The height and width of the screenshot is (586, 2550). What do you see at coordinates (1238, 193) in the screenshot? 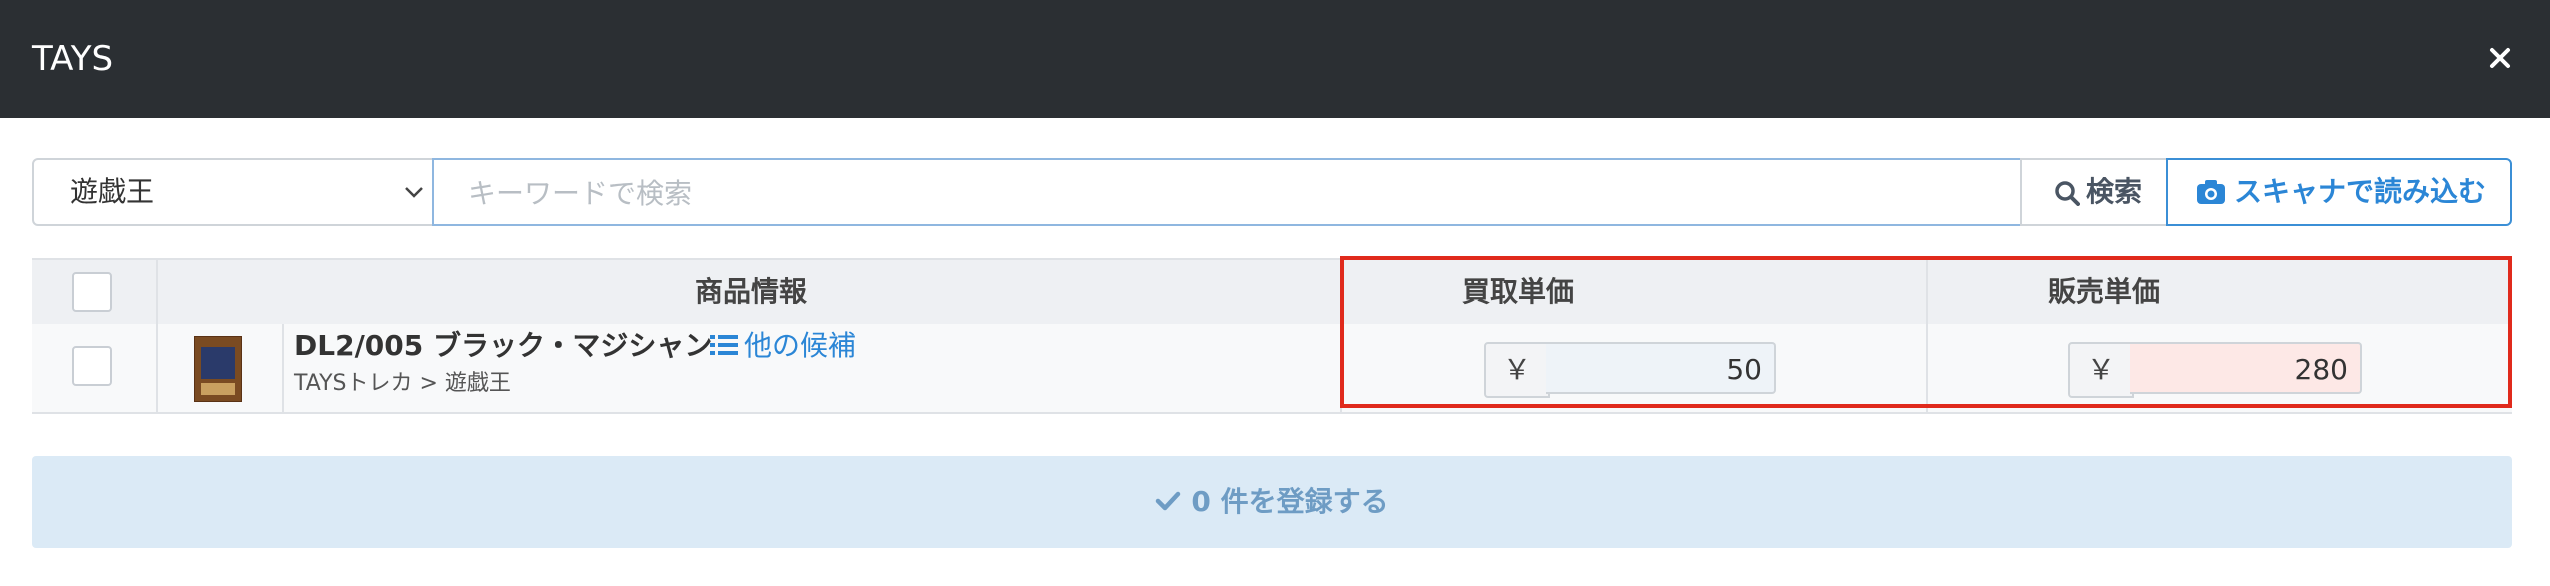
I see `keyword-search-input` at bounding box center [1238, 193].